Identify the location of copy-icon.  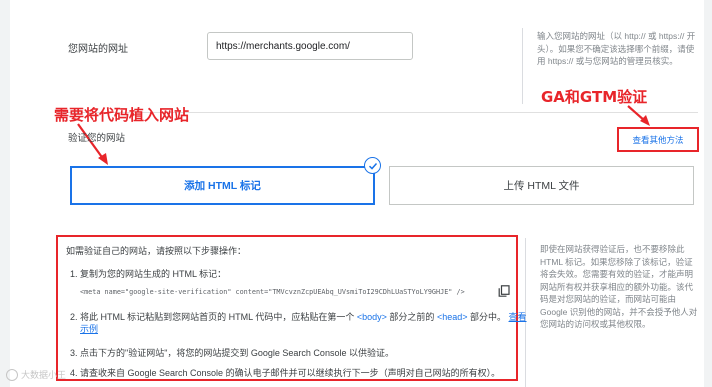
(504, 291).